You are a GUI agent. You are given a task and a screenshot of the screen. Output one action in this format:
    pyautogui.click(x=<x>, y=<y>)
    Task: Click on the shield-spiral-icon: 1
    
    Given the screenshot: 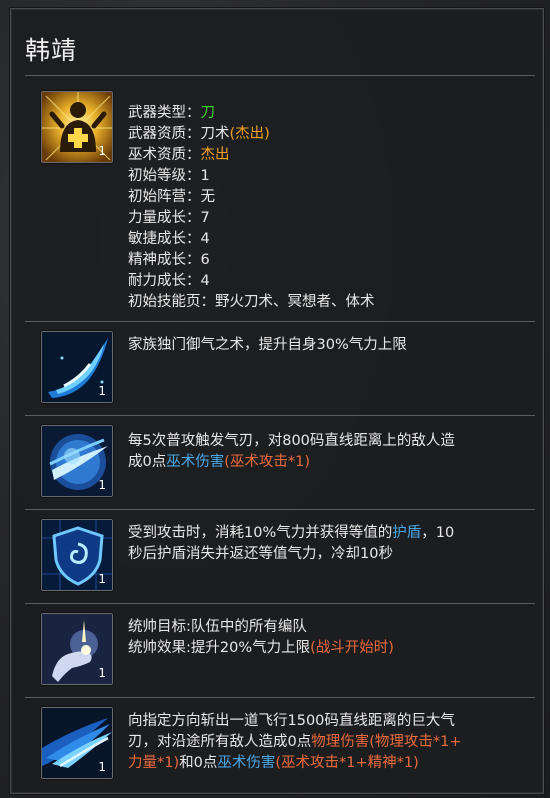 What is the action you would take?
    pyautogui.click(x=77, y=555)
    